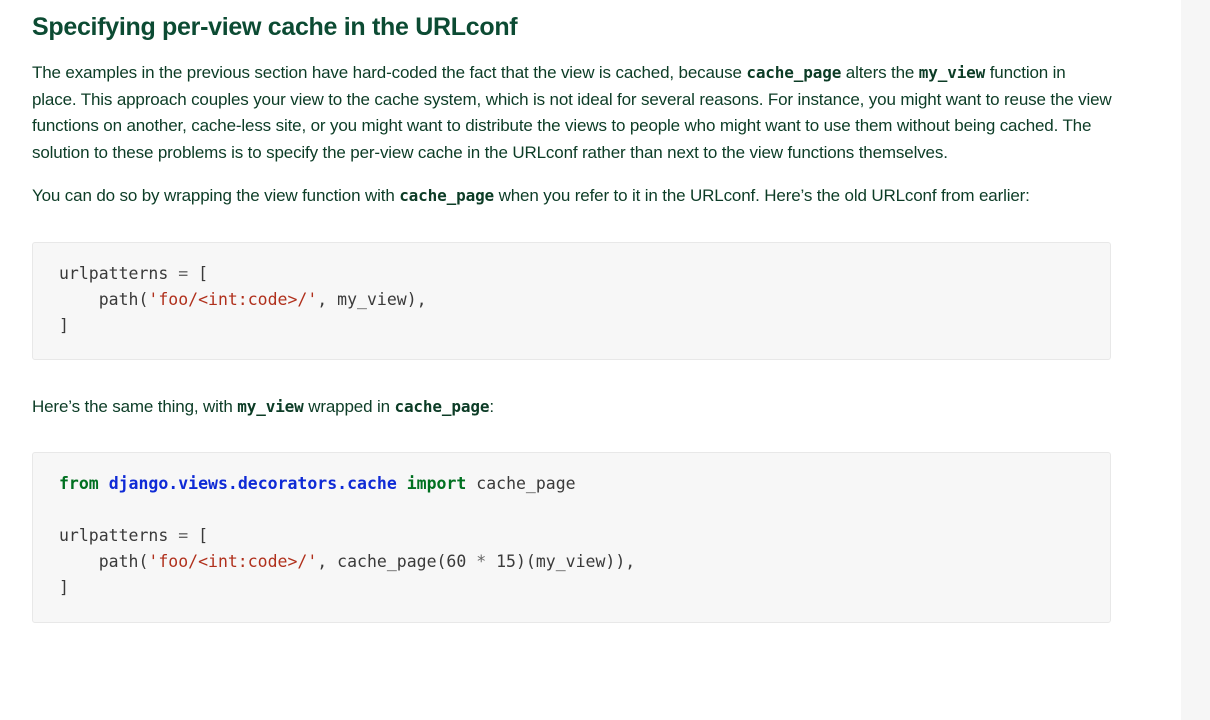 Image resolution: width=1210 pixels, height=720 pixels. Describe the element at coordinates (275, 27) in the screenshot. I see `section-heading: Specifying per-view cache in the URLconf` at that location.